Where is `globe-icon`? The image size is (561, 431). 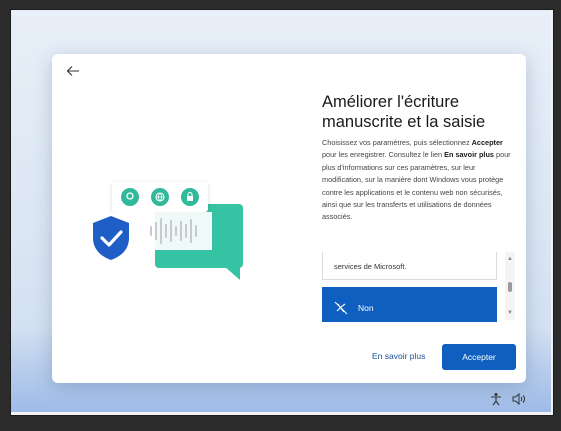
globe-icon is located at coordinates (160, 197).